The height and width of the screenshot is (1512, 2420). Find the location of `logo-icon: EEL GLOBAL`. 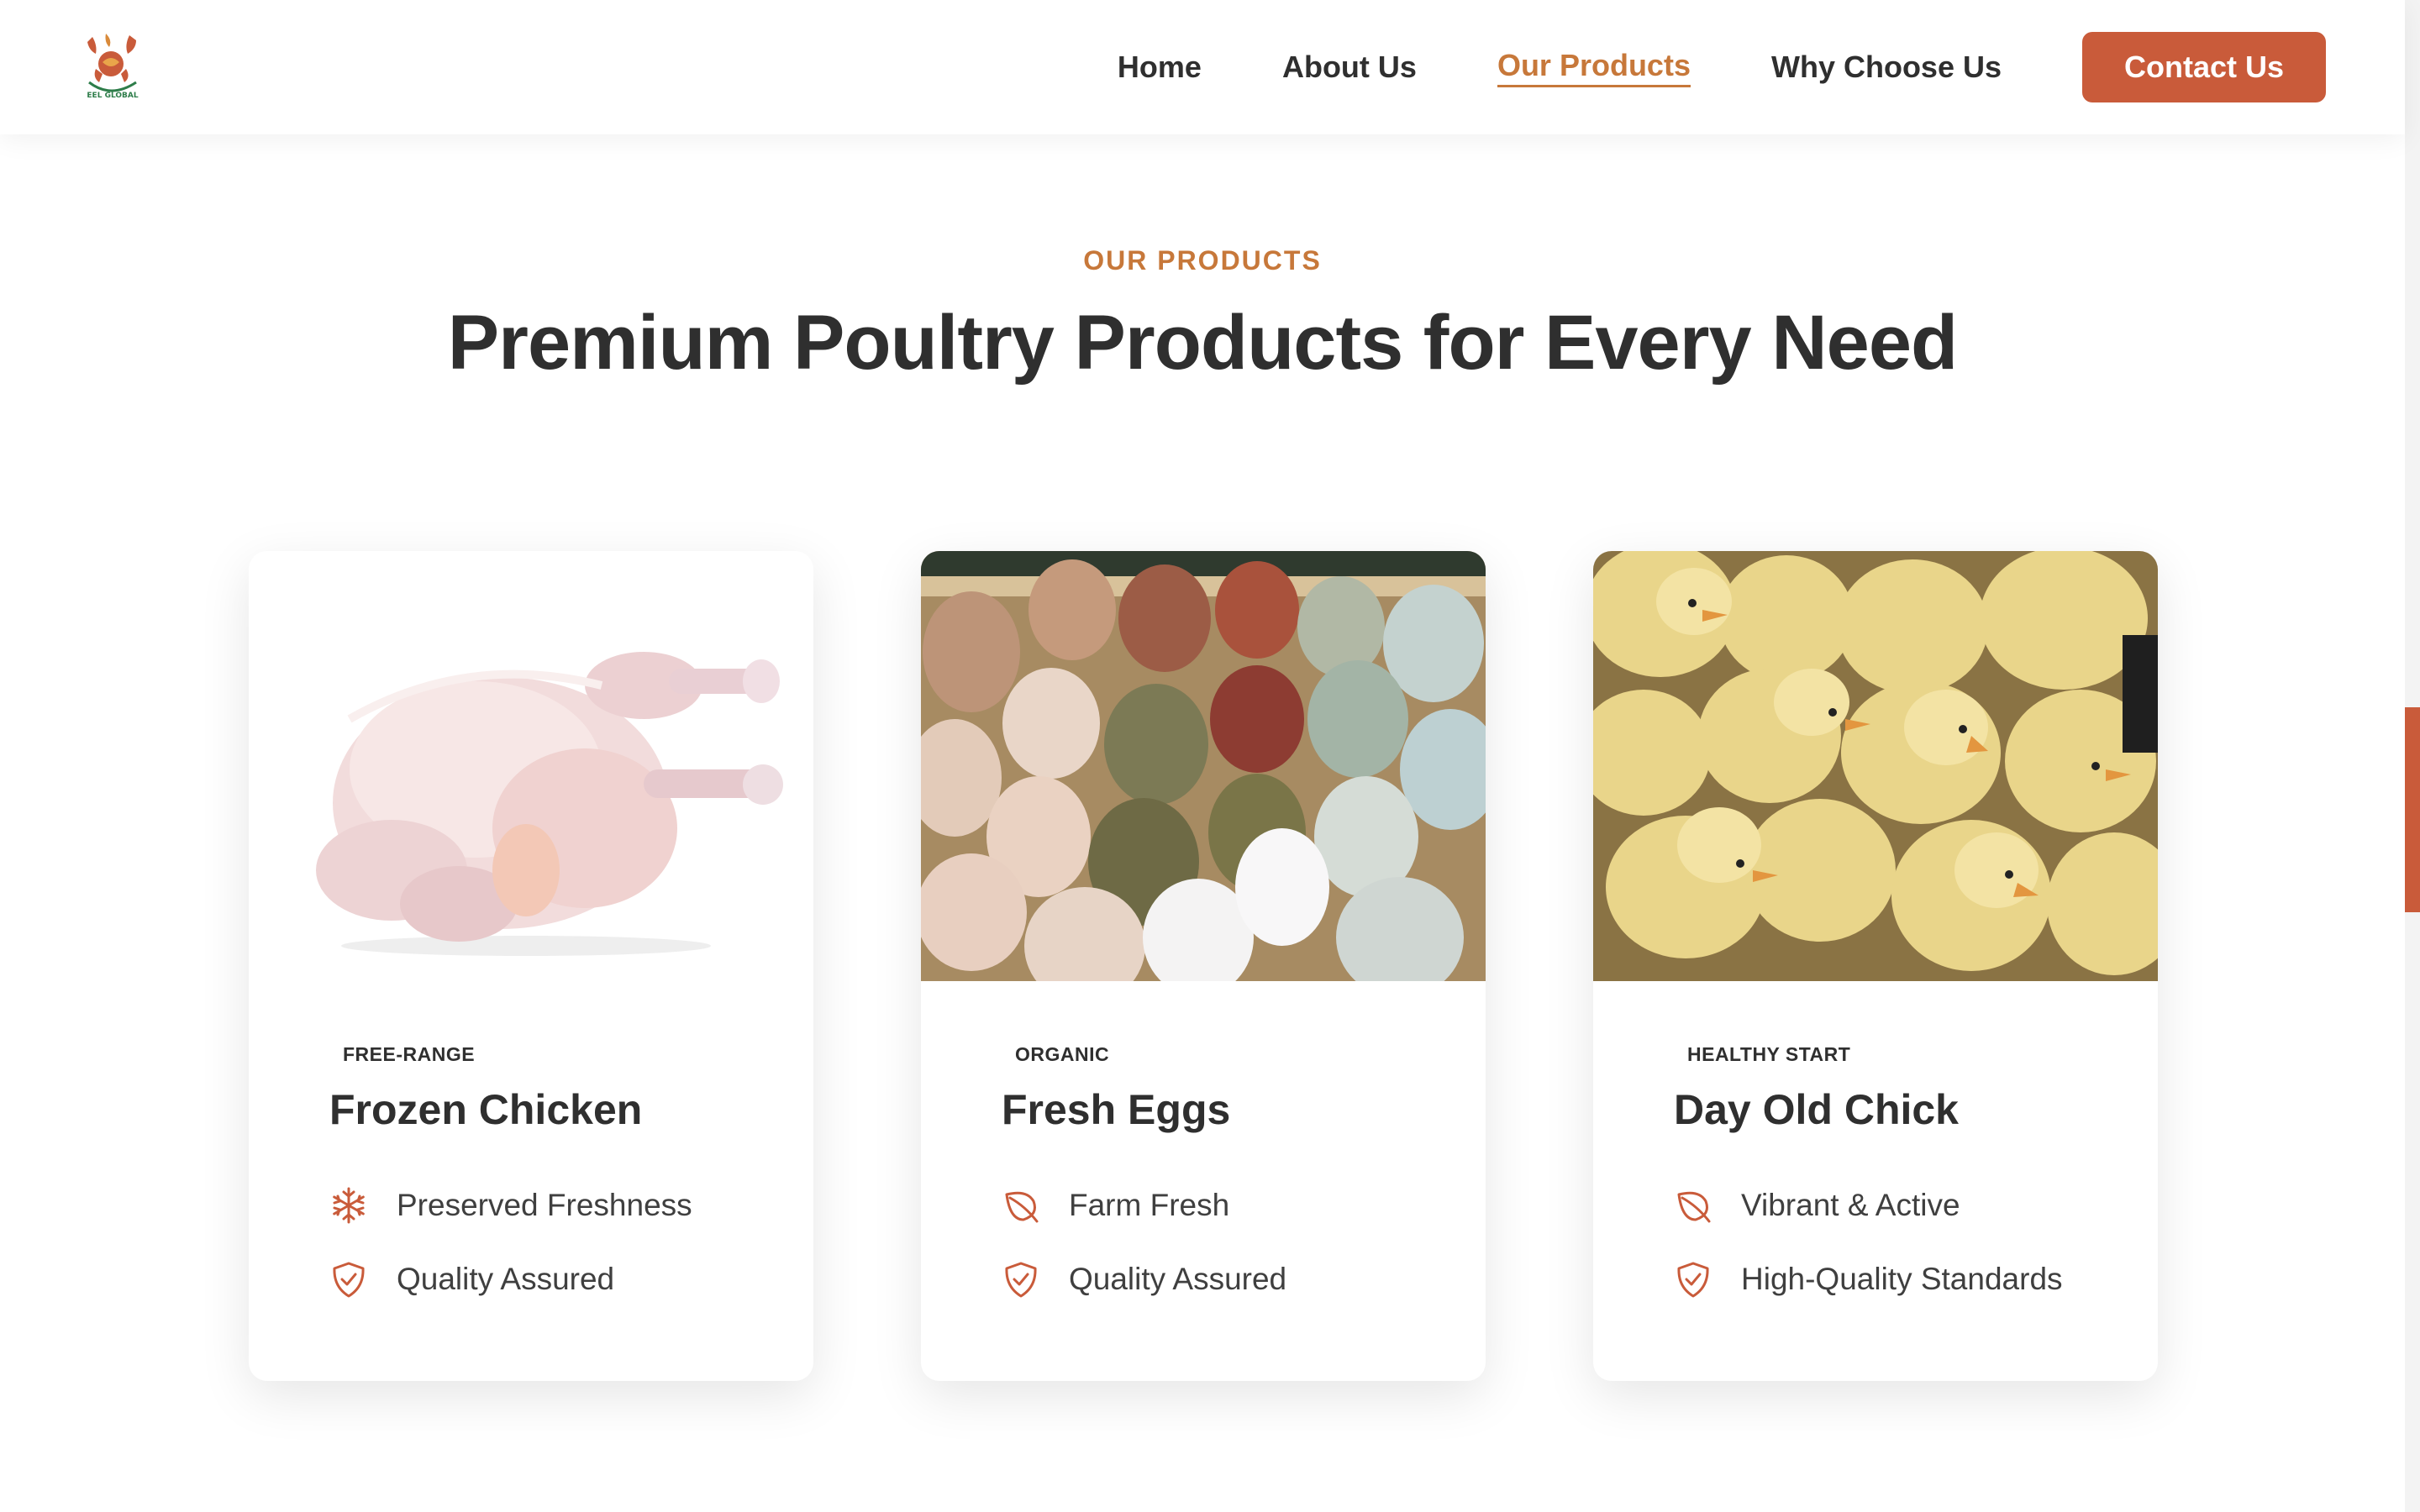

logo-icon: EEL GLOBAL is located at coordinates (113, 67).